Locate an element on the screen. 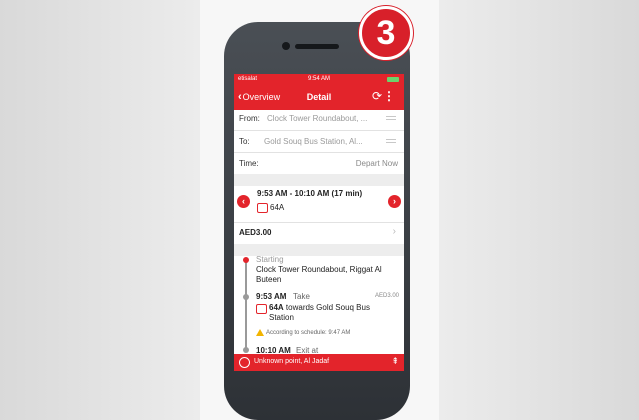  time-row: Time: Depart Now is located at coordinates (319, 163).